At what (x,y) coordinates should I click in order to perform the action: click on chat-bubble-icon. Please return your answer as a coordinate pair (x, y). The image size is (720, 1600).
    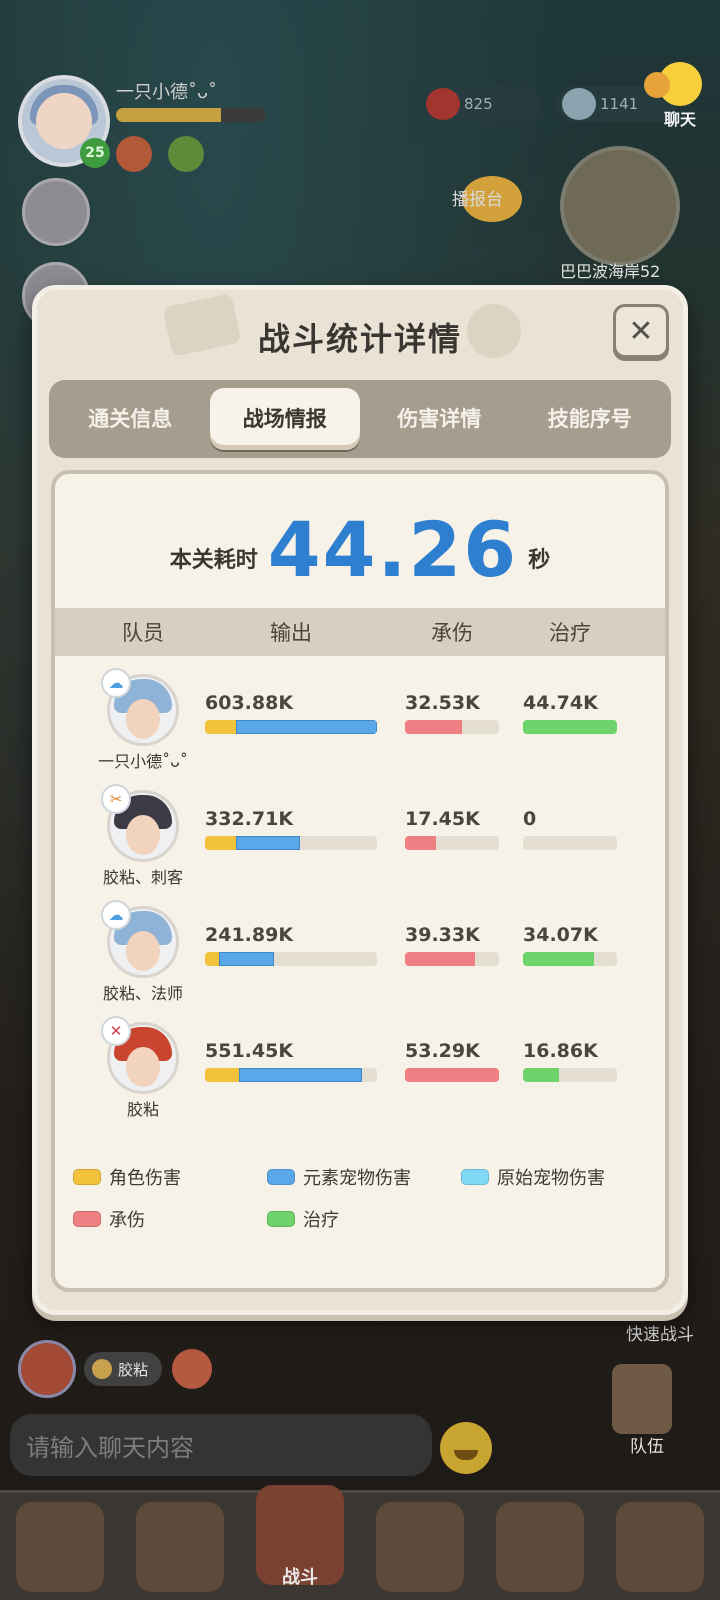
    Looking at the image, I should click on (673, 84).